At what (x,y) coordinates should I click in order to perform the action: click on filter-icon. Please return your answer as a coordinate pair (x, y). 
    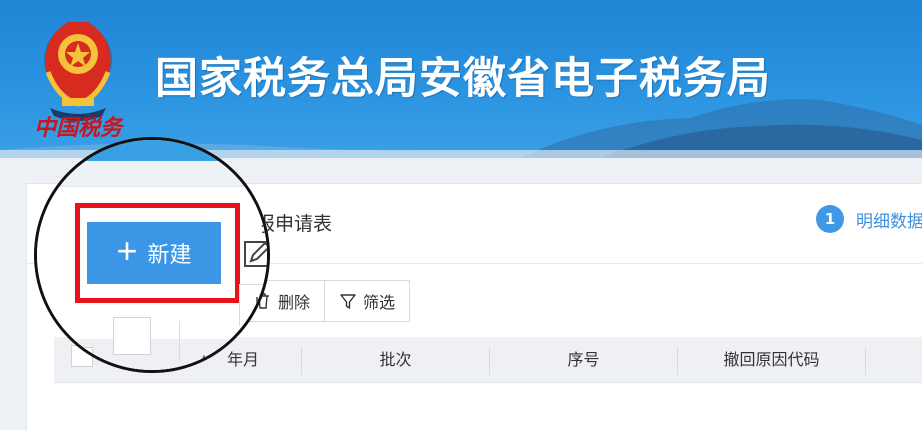
    Looking at the image, I should click on (348, 301).